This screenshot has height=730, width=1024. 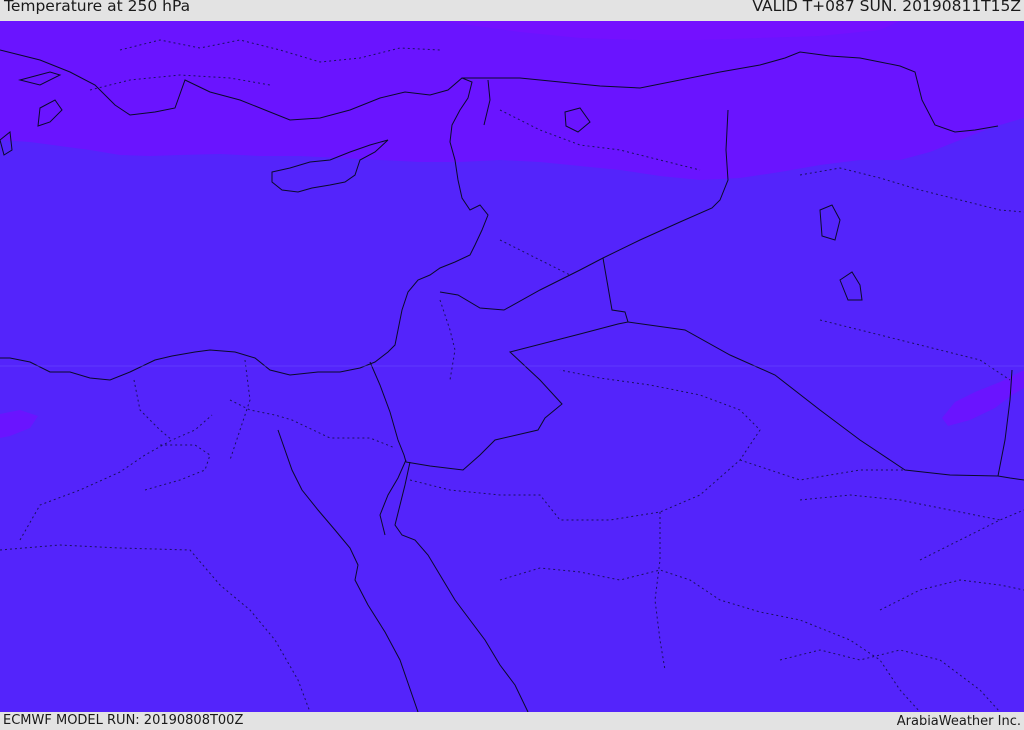 I want to click on model-run-label: ECMWF MODEL RUN: 20190808T00Z, so click(x=123, y=720).